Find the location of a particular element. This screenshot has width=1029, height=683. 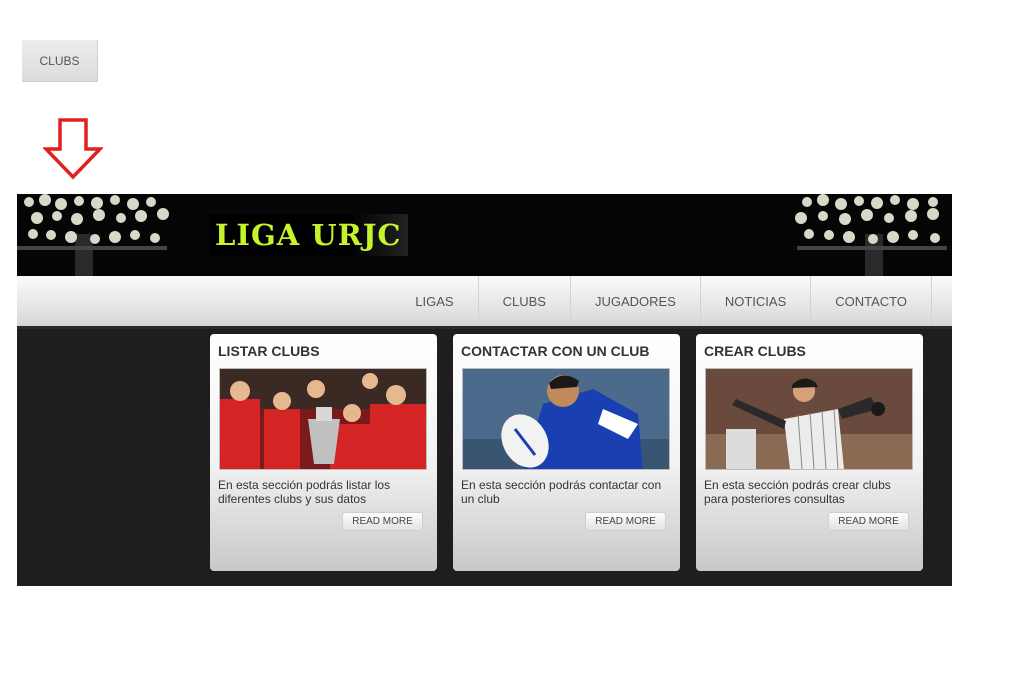

nav-item-label: CONTACTO is located at coordinates (871, 301).